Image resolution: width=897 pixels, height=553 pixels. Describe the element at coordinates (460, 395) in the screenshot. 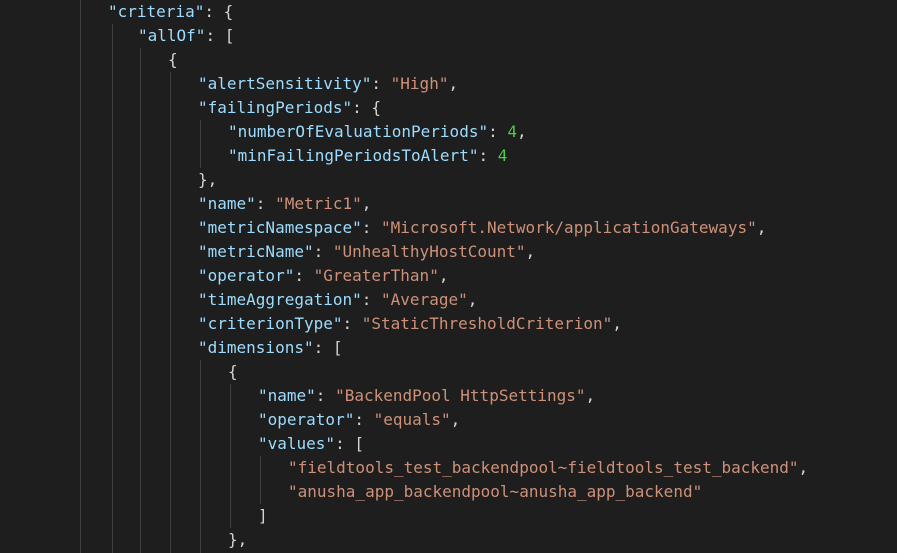

I see `json-string: "BackendPool HttpSettings"` at that location.